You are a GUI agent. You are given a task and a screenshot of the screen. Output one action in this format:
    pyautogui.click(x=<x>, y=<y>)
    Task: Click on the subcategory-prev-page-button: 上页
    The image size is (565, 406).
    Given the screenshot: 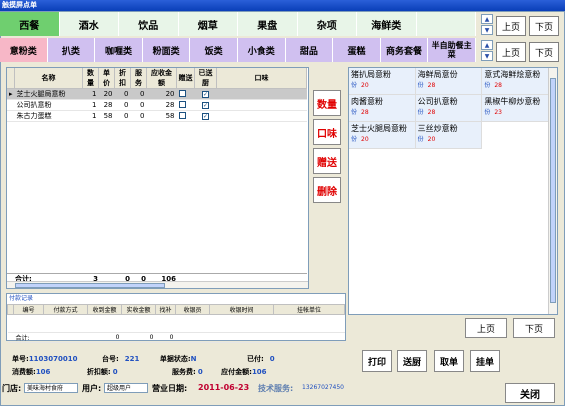 What is the action you would take?
    pyautogui.click(x=511, y=52)
    